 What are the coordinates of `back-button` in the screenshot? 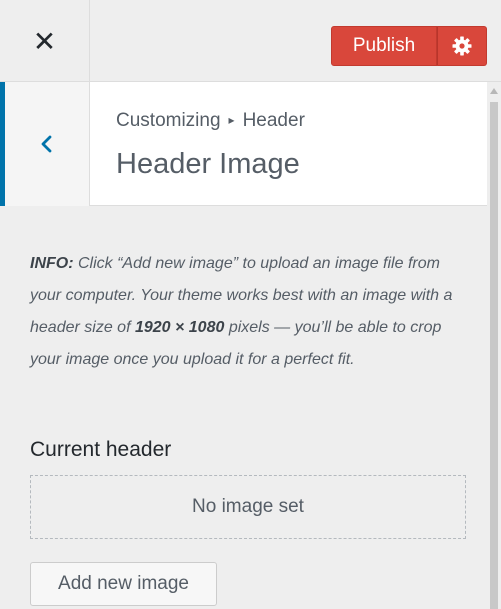 It's located at (45, 144).